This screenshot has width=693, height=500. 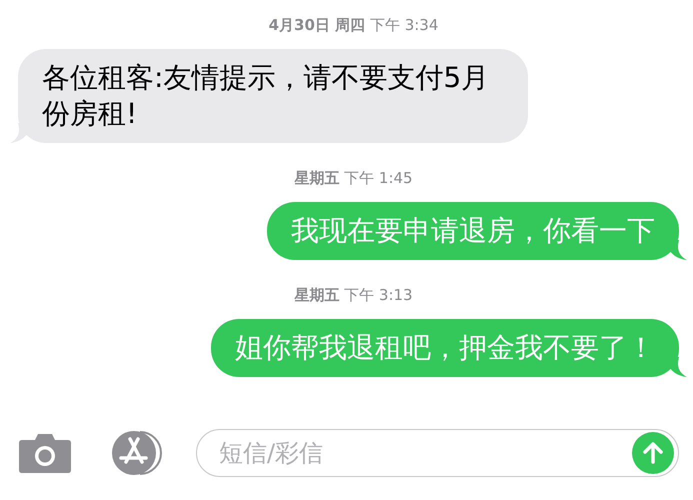 What do you see at coordinates (445, 348) in the screenshot?
I see `sent-message-bubble: 姐你帮我退租吧，押金我不要了！` at bounding box center [445, 348].